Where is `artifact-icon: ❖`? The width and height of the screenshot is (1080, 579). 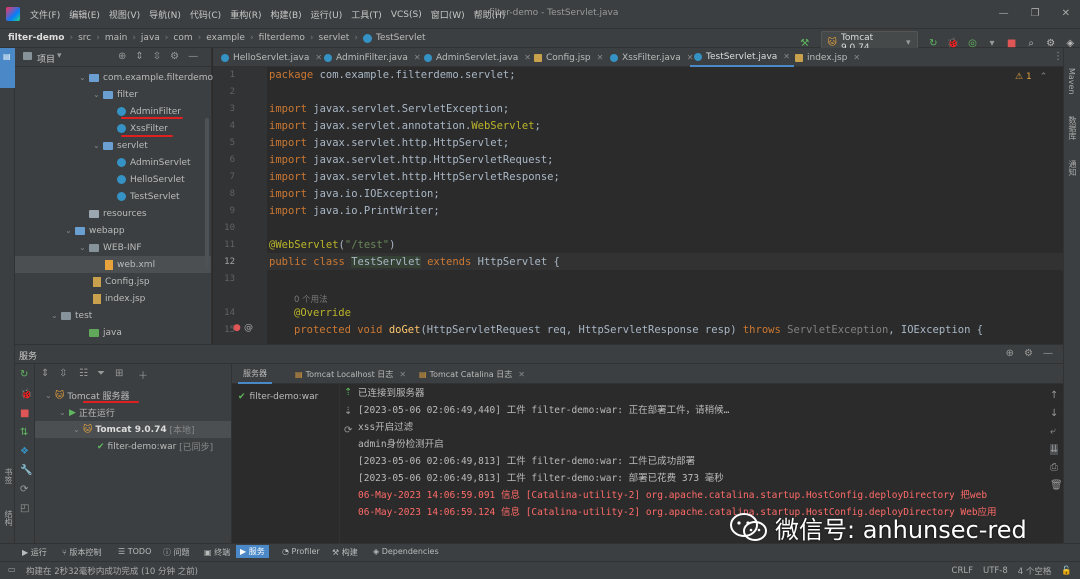 artifact-icon: ❖ is located at coordinates (24, 451).